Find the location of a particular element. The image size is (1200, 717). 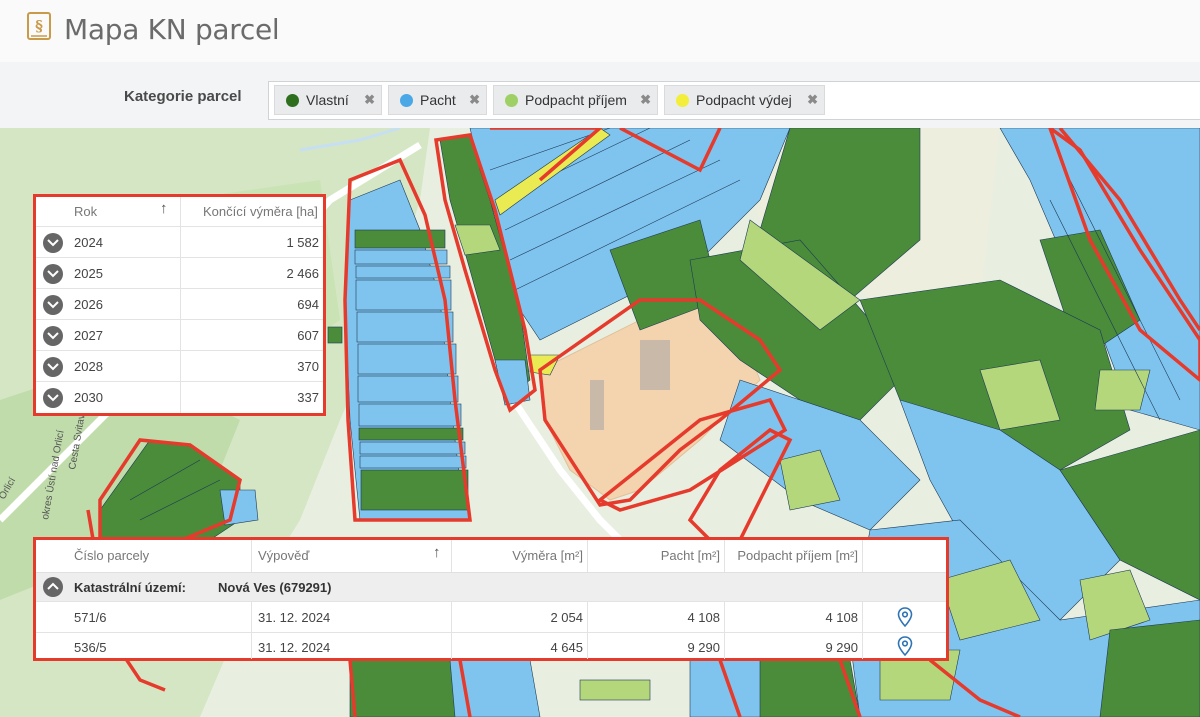

sublease-out-color-dot is located at coordinates (682, 100).